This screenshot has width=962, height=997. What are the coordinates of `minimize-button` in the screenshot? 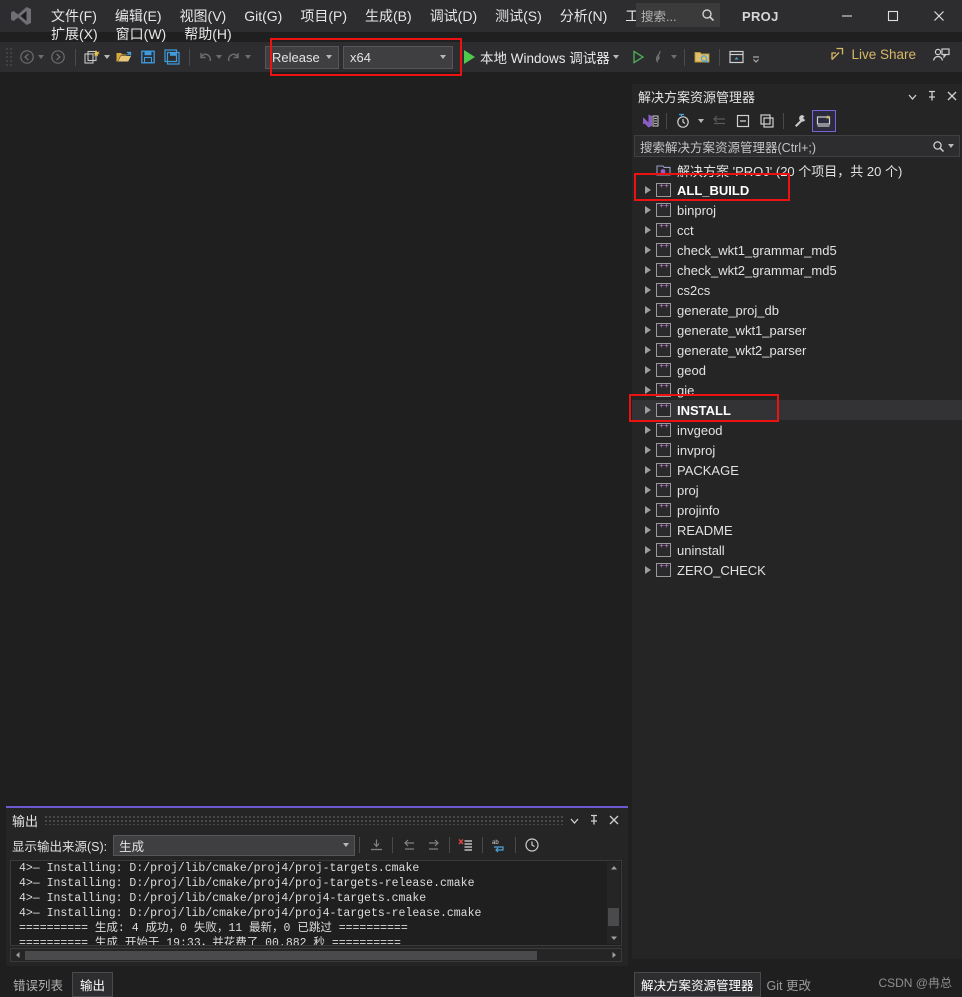 It's located at (847, 16).